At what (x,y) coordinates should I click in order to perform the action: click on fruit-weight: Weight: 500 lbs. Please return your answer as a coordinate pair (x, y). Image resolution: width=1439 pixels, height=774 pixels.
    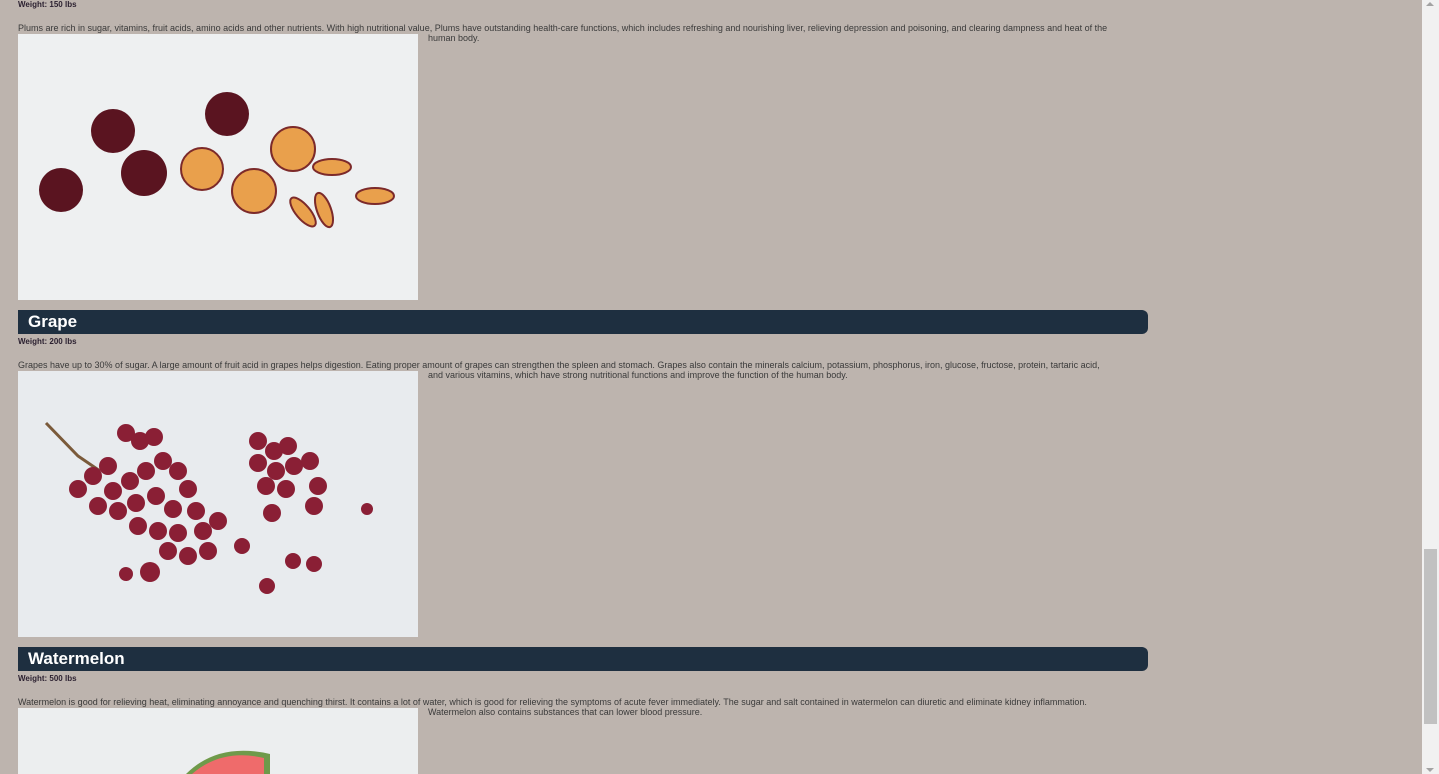
    Looking at the image, I should click on (47, 678).